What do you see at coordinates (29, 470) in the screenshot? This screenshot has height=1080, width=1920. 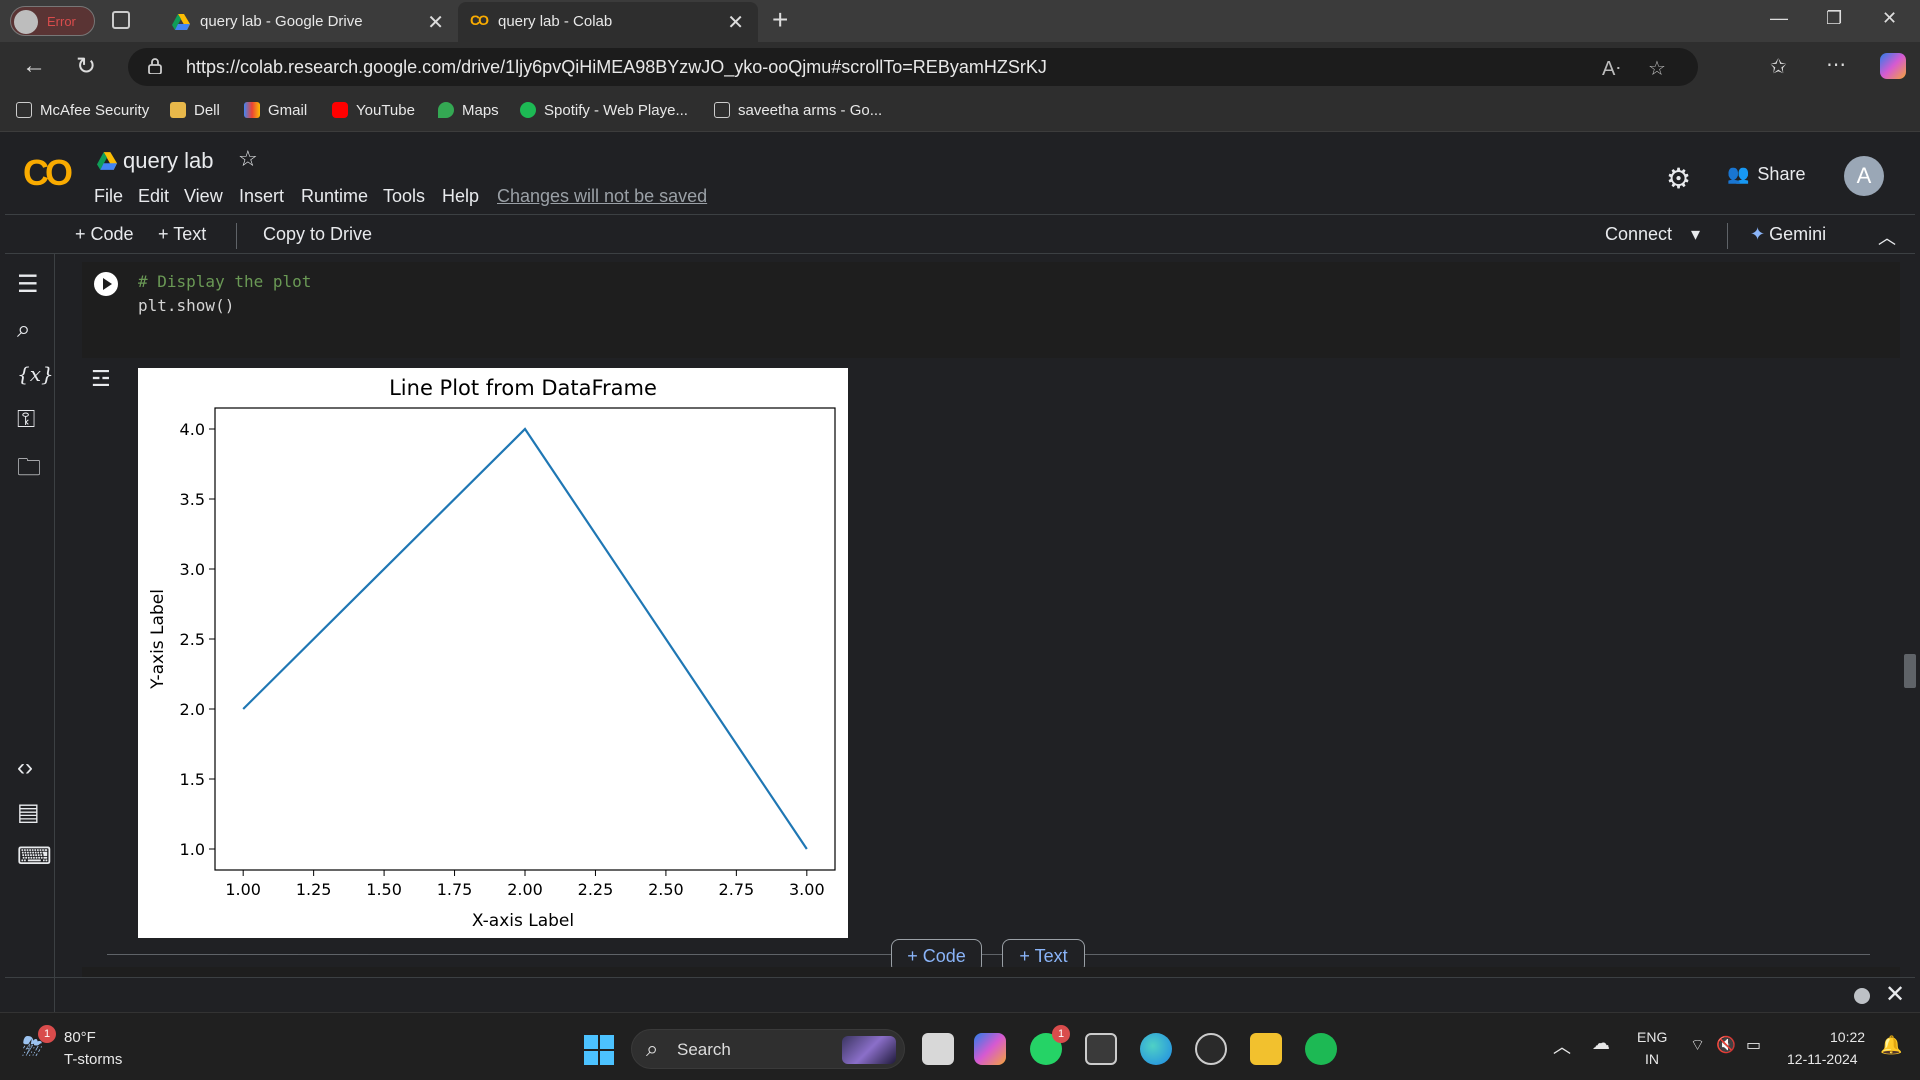 I see `files-folder-icon: 🗀` at bounding box center [29, 470].